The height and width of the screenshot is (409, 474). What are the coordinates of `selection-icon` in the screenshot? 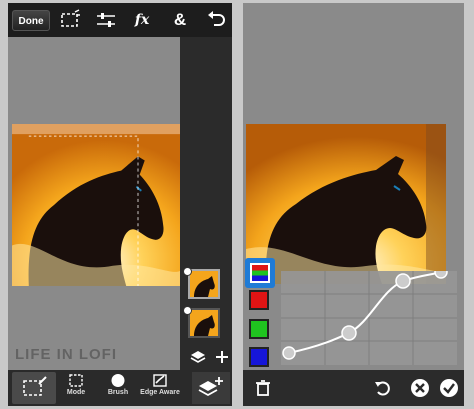 It's located at (70, 20).